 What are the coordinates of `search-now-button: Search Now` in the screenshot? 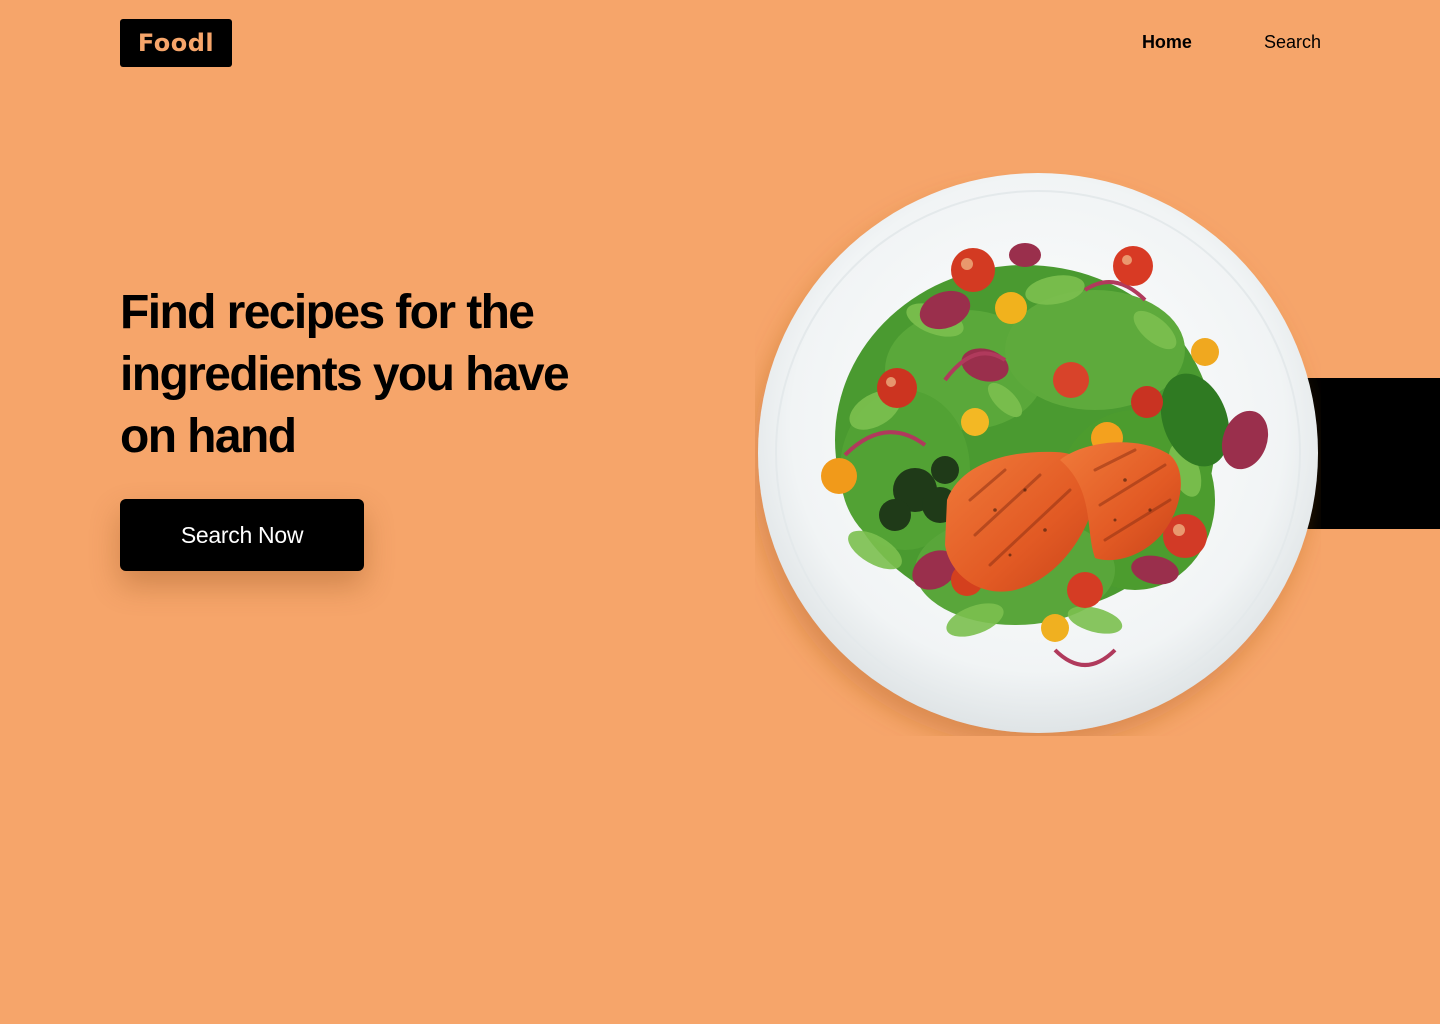 It's located at (242, 535).